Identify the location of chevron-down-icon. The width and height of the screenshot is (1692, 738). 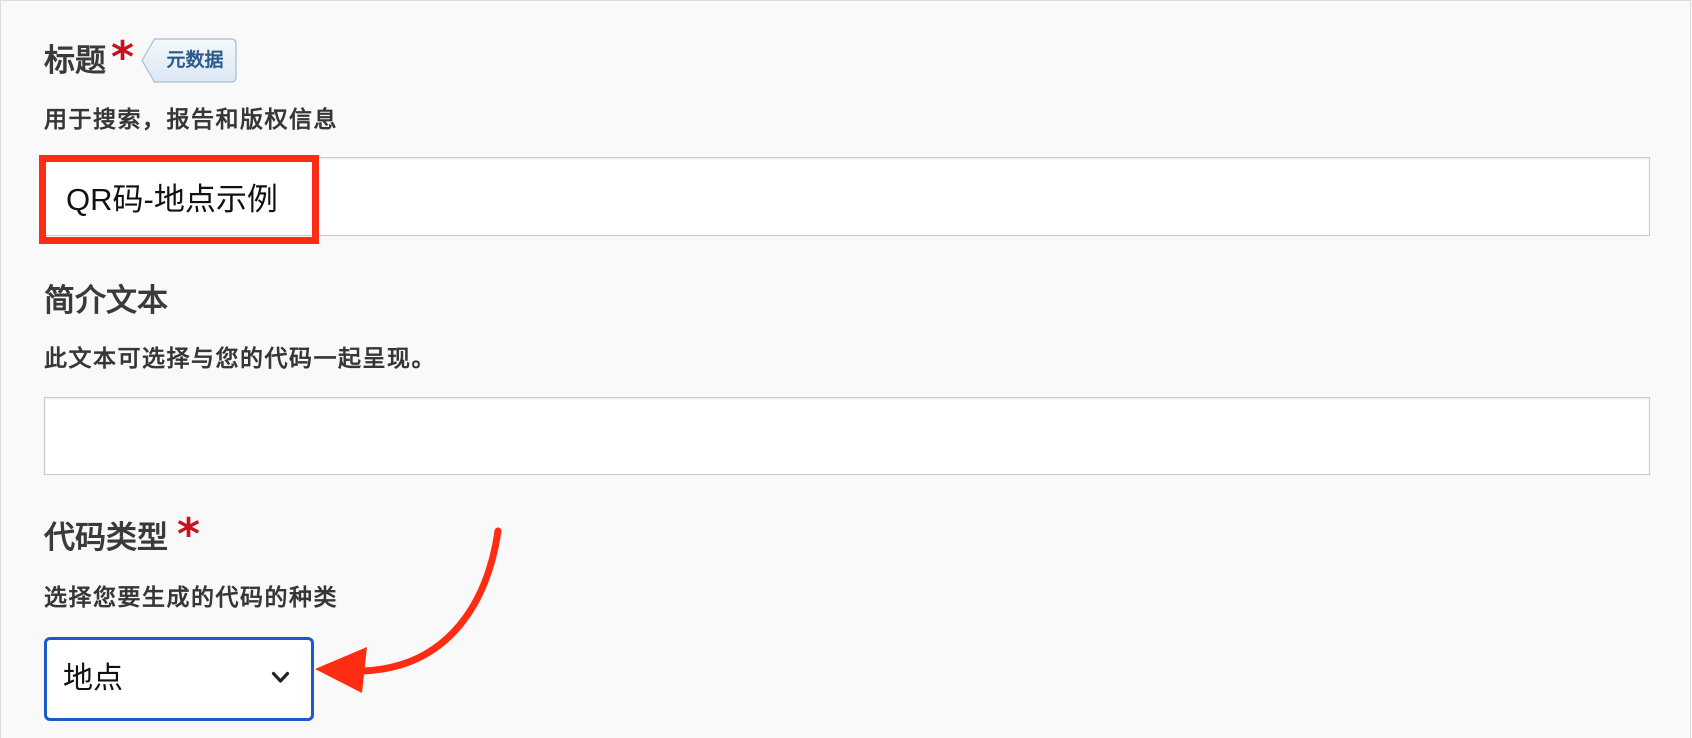
(280, 677).